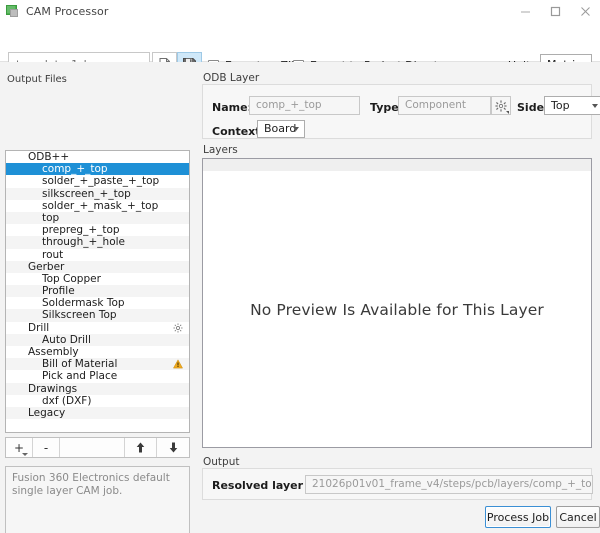  What do you see at coordinates (585, 11) in the screenshot?
I see `close-icon` at bounding box center [585, 11].